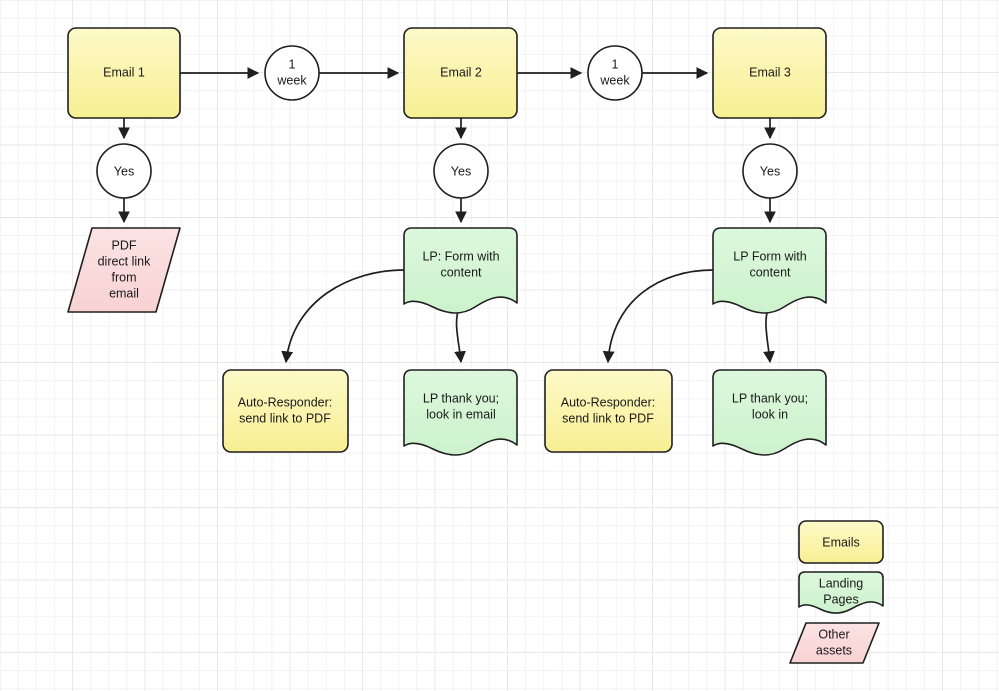 The image size is (999, 691). What do you see at coordinates (833, 634) in the screenshot?
I see `legend-assets-label-line1: Other` at bounding box center [833, 634].